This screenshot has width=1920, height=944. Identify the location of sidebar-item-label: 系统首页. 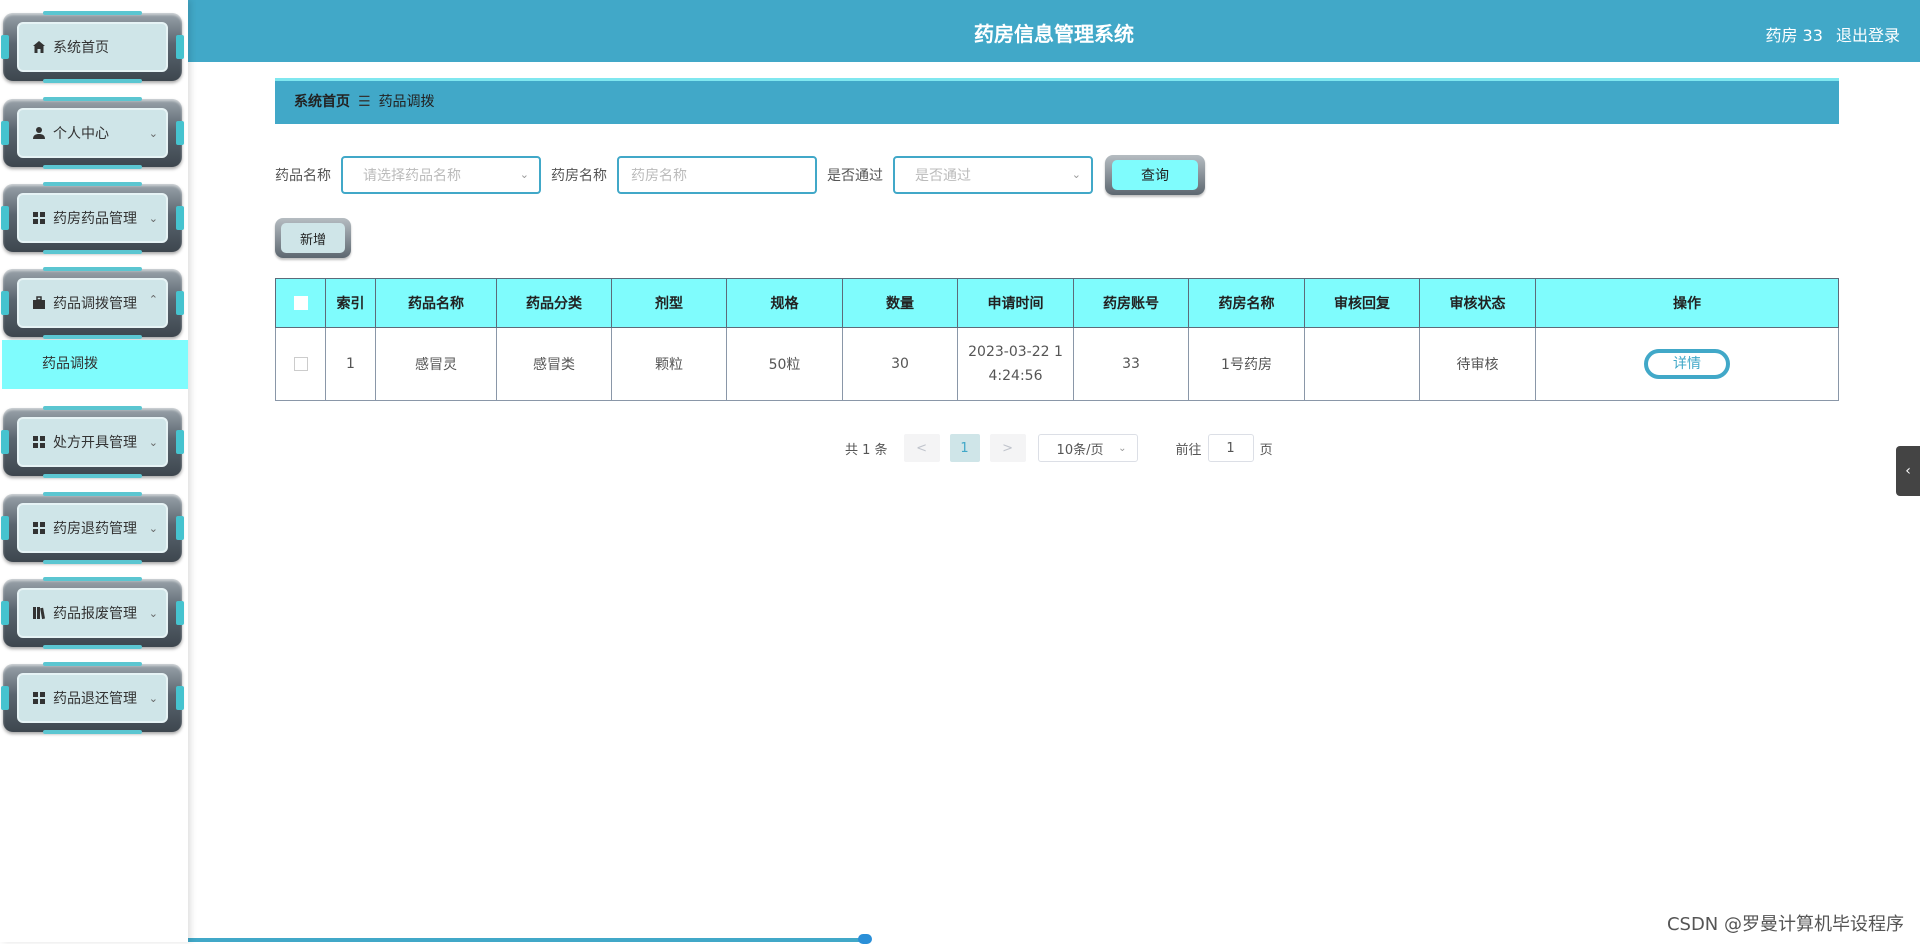
(81, 47).